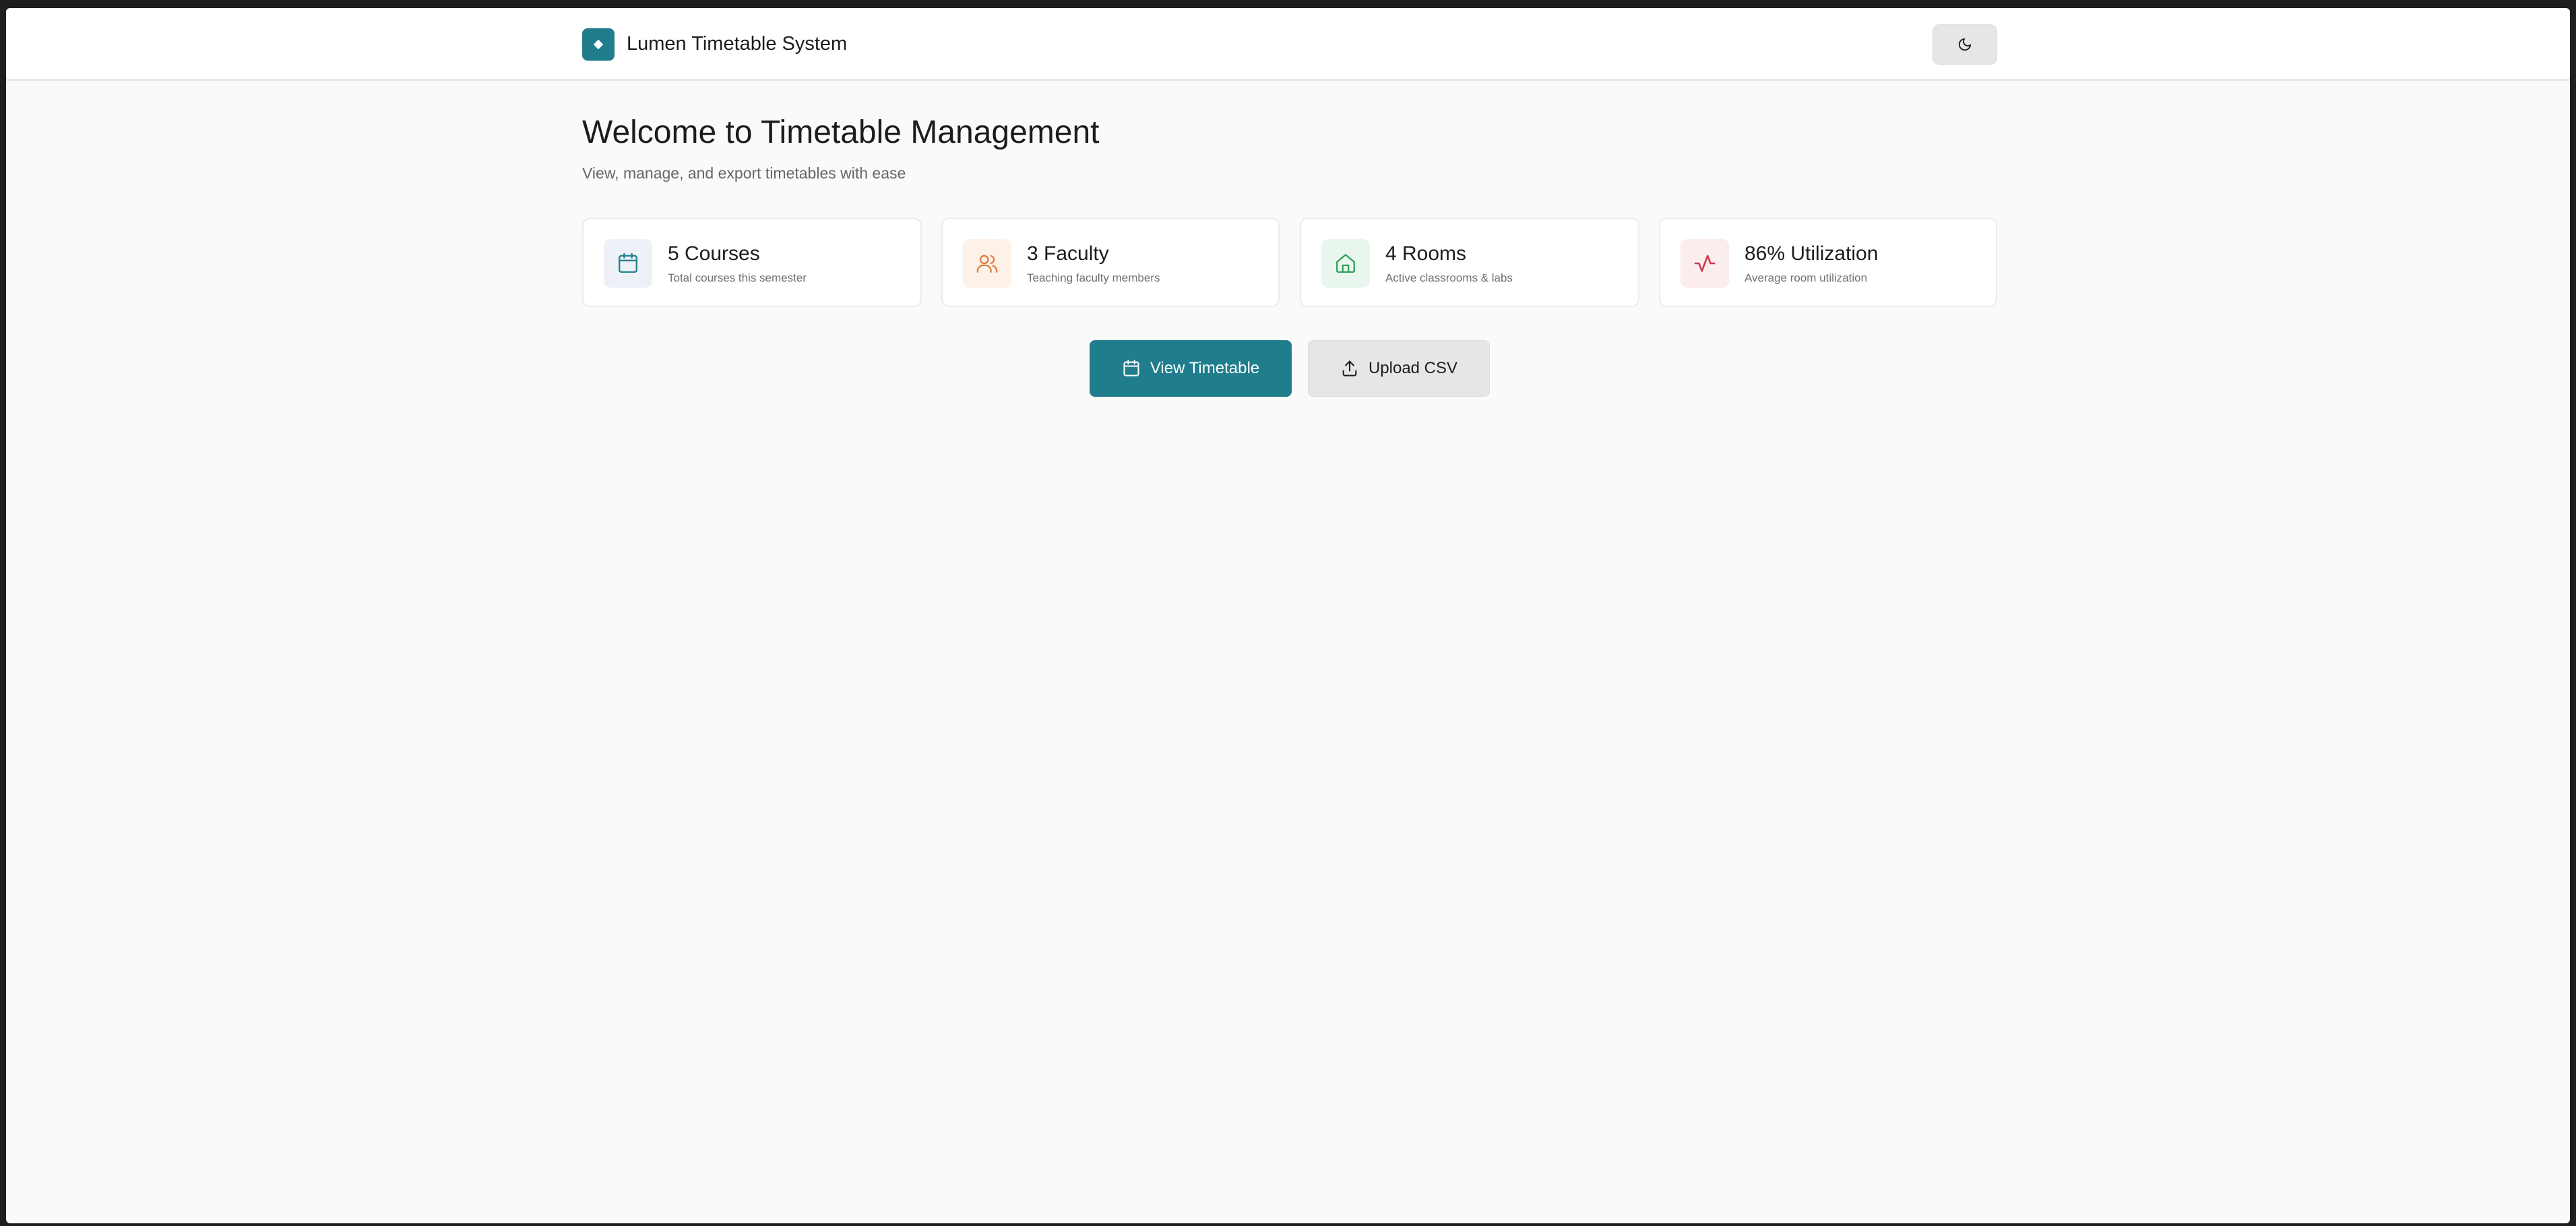 Image resolution: width=2576 pixels, height=1226 pixels. Describe the element at coordinates (737, 277) in the screenshot. I see `stat-label: Total courses this semester` at that location.